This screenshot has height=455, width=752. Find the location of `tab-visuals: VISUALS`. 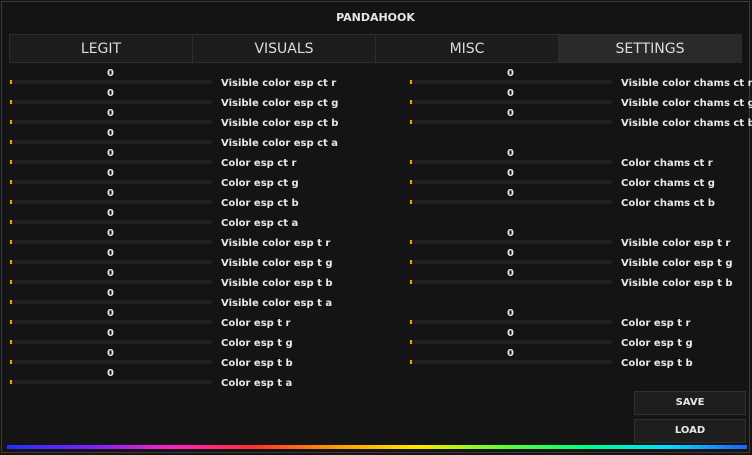

tab-visuals: VISUALS is located at coordinates (283, 48).